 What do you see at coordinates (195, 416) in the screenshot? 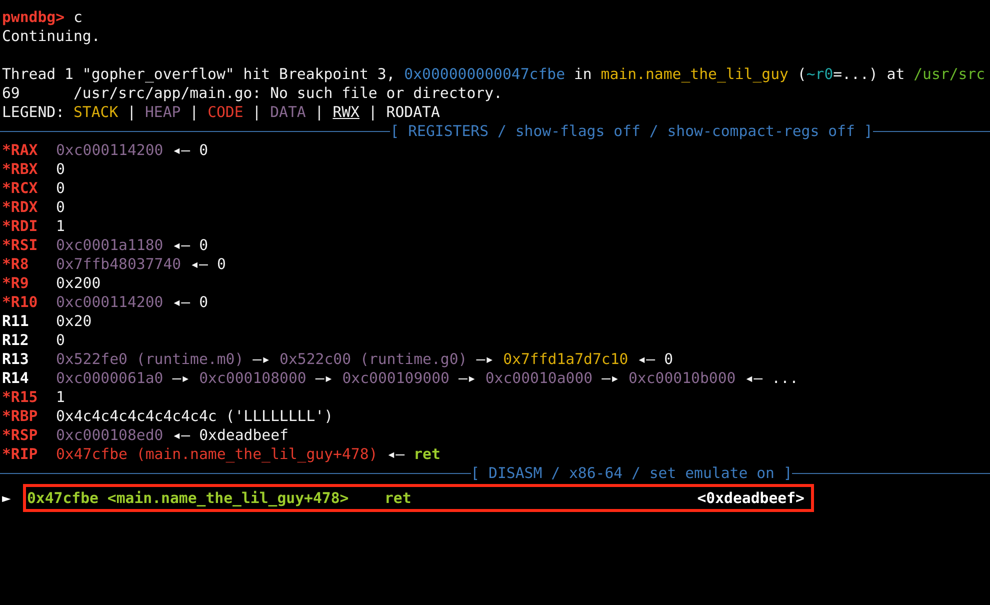
I see `output-text: 0x4c4c4c4c4c4c4c4c ('LLLLLLLL')` at bounding box center [195, 416].